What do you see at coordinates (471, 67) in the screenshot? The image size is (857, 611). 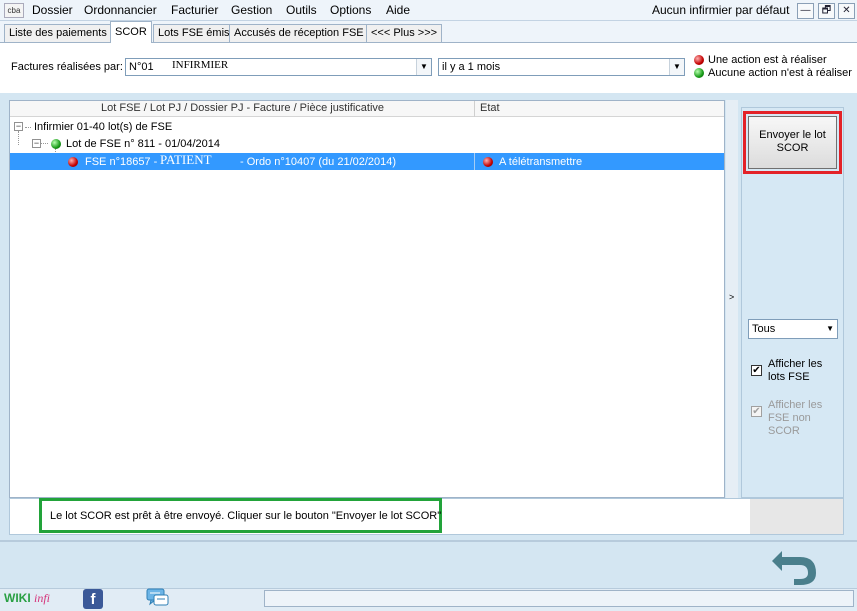 I see `period-value: il y a 1 mois` at bounding box center [471, 67].